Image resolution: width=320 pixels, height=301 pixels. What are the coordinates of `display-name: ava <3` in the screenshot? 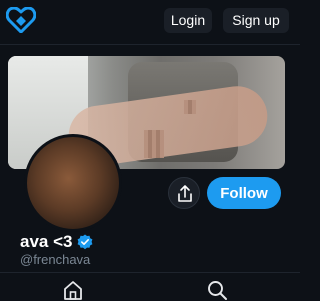 It's located at (46, 241).